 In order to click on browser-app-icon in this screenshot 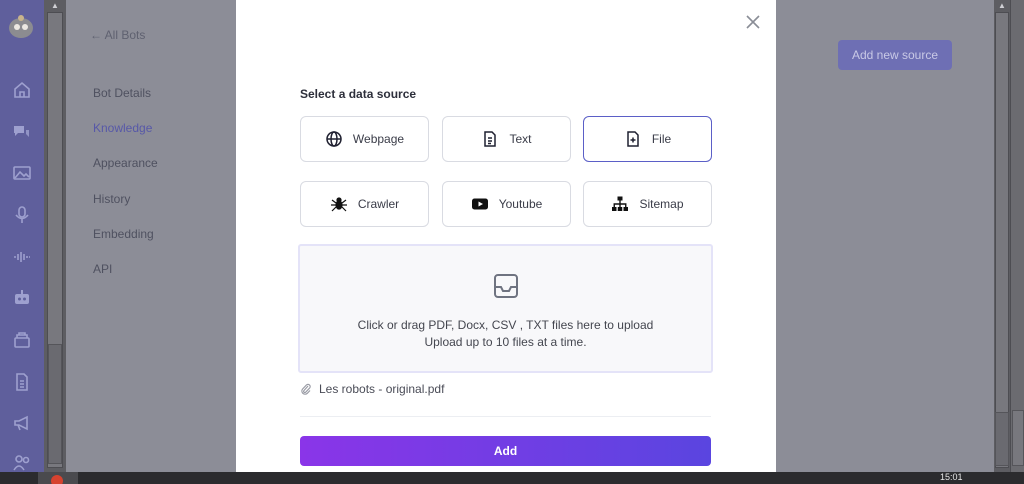, I will do `click(57, 479)`.